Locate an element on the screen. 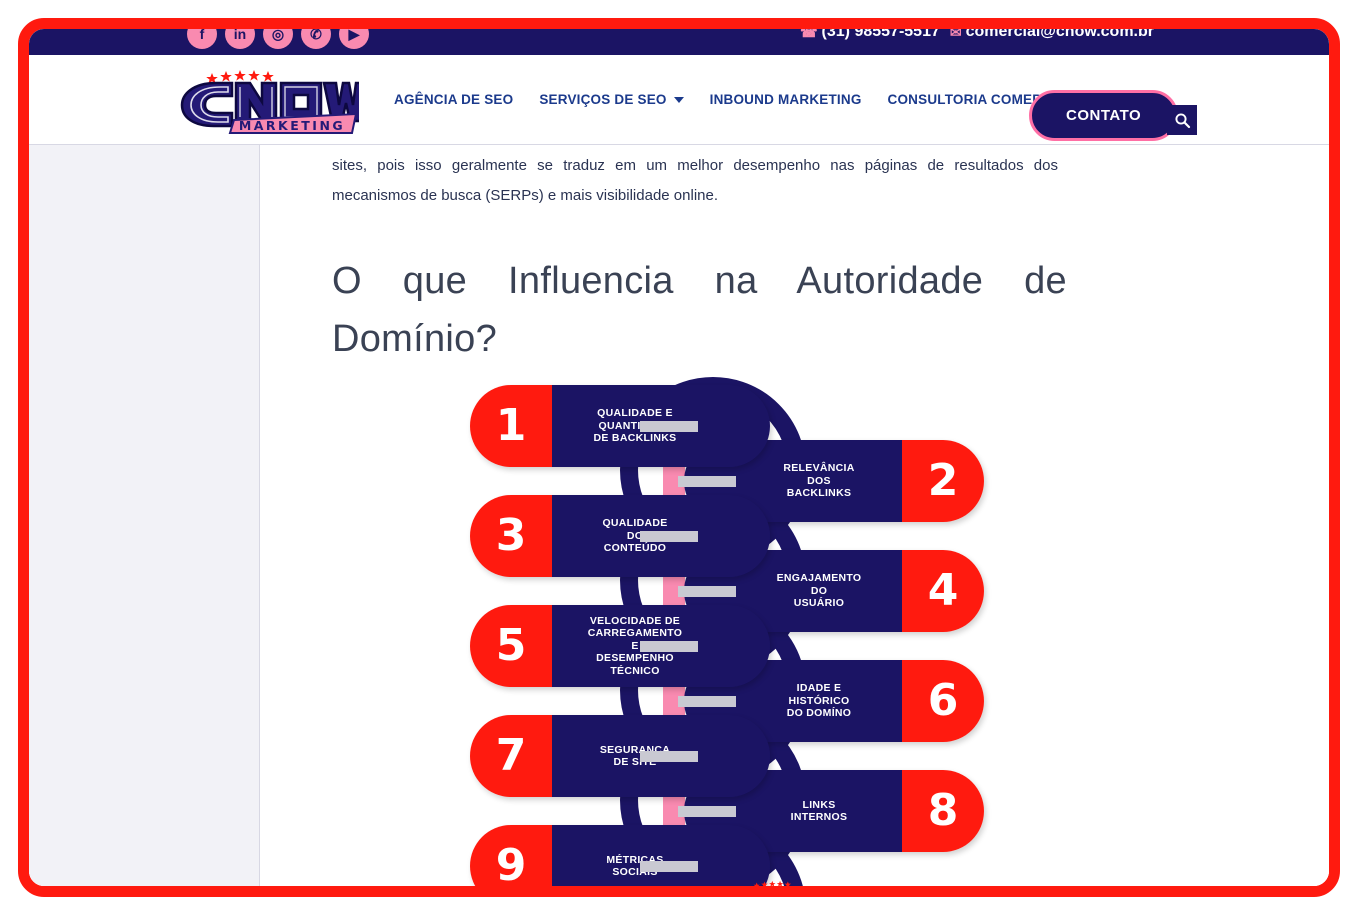 The image size is (1358, 915). instagram-icon: ◎ is located at coordinates (278, 39).